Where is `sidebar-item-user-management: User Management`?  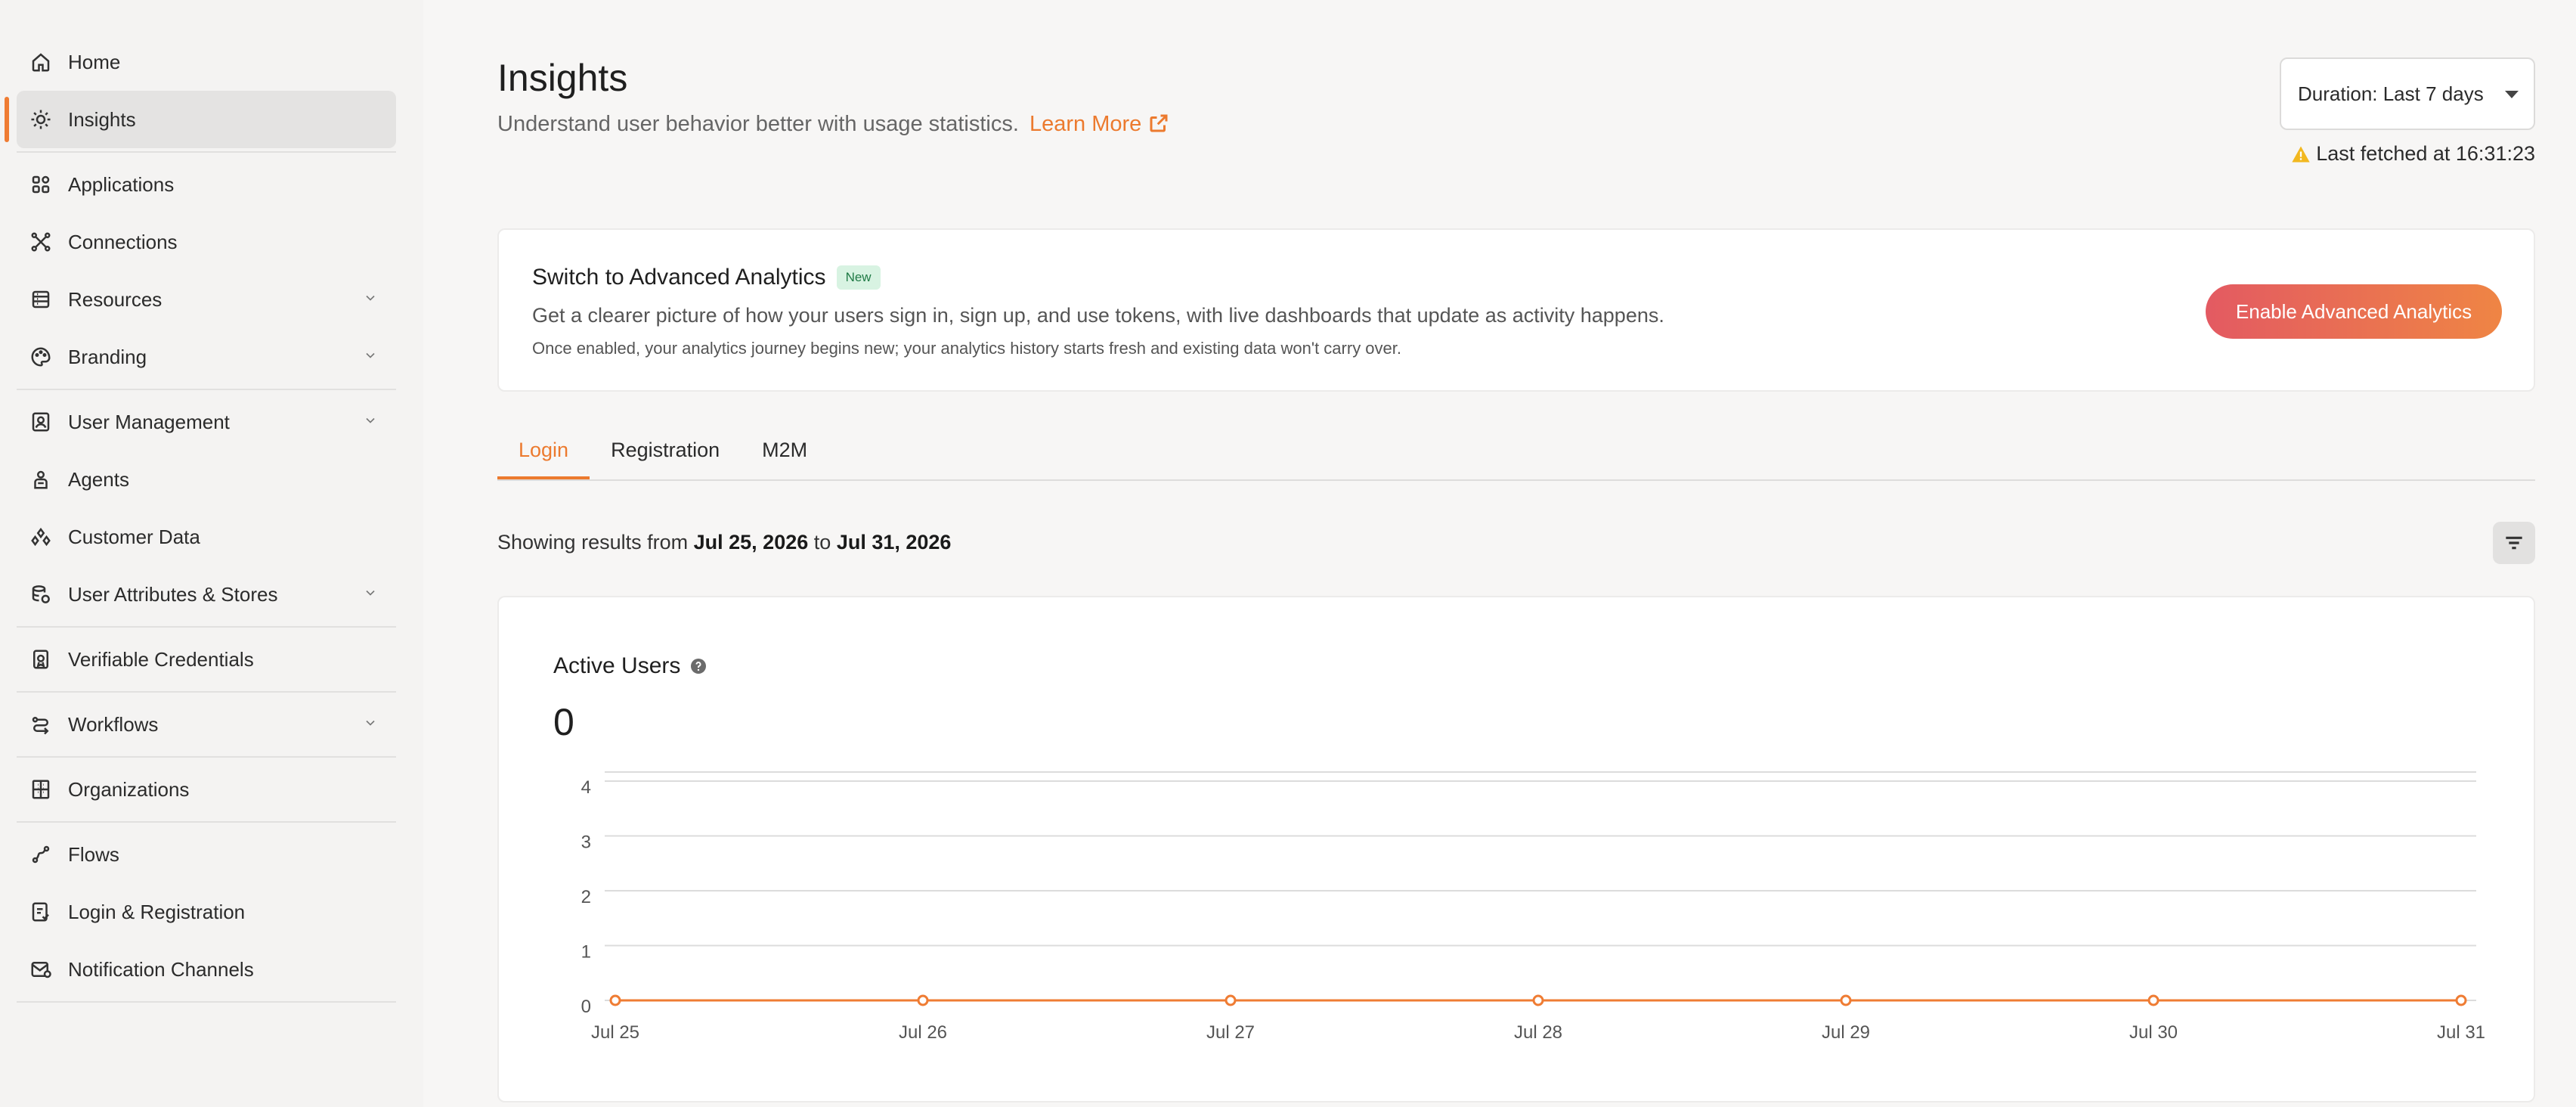 sidebar-item-user-management: User Management is located at coordinates (206, 422).